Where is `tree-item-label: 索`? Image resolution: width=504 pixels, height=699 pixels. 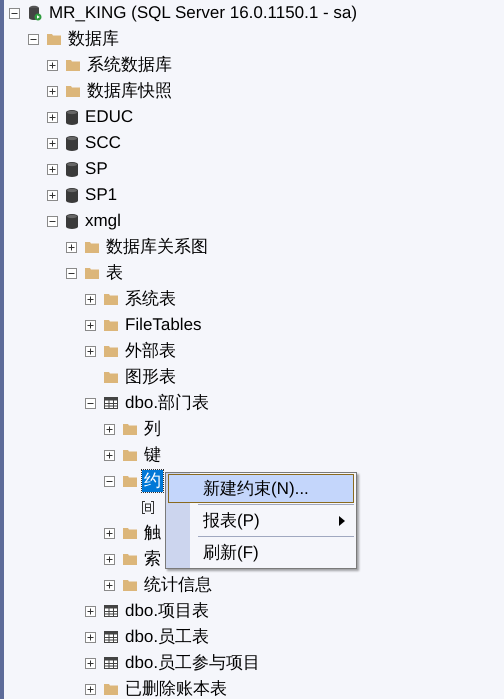
tree-item-label: 索 is located at coordinates (152, 559).